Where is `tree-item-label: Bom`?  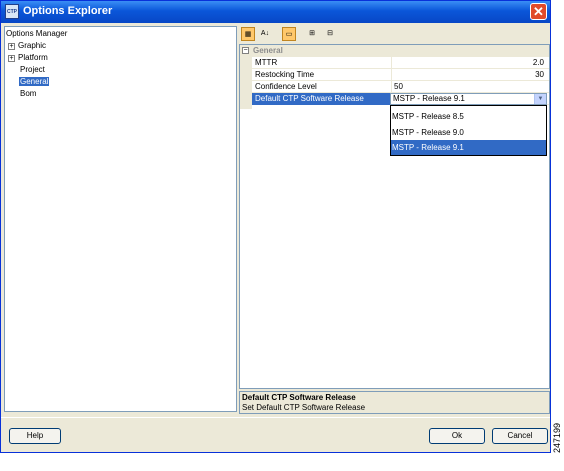 tree-item-label: Bom is located at coordinates (28, 93).